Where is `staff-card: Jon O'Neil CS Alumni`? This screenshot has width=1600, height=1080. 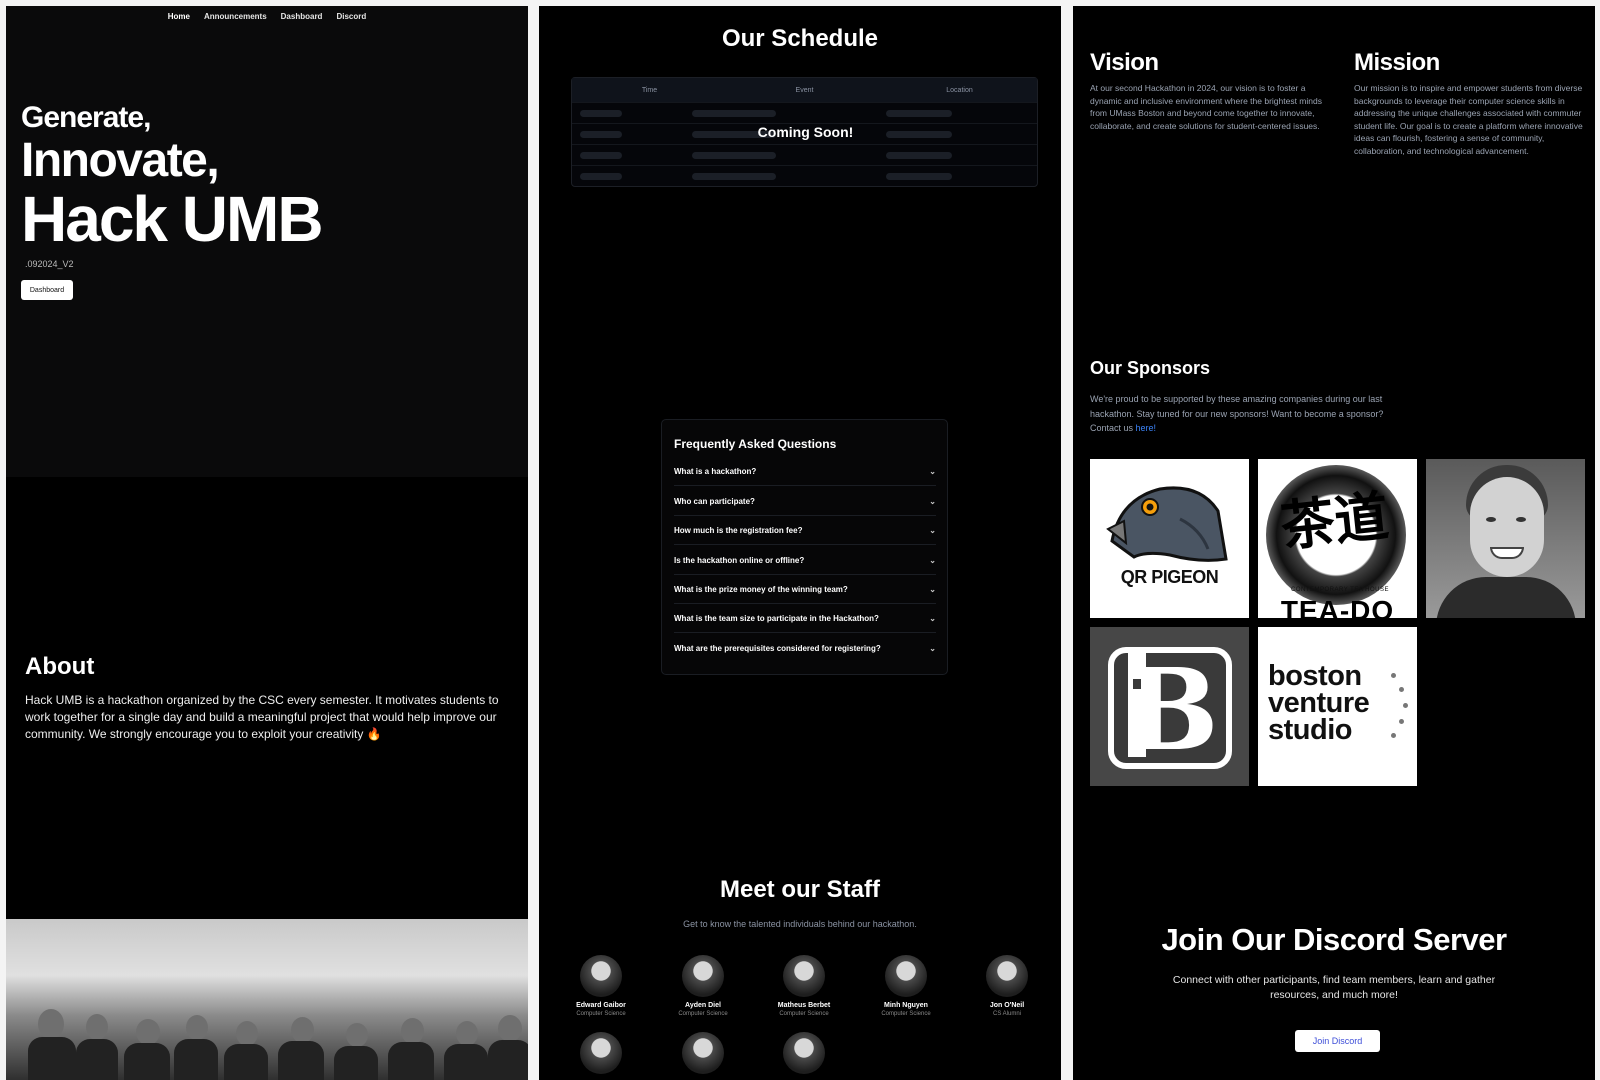
staff-card: Jon O'Neil CS Alumni is located at coordinates (1007, 986).